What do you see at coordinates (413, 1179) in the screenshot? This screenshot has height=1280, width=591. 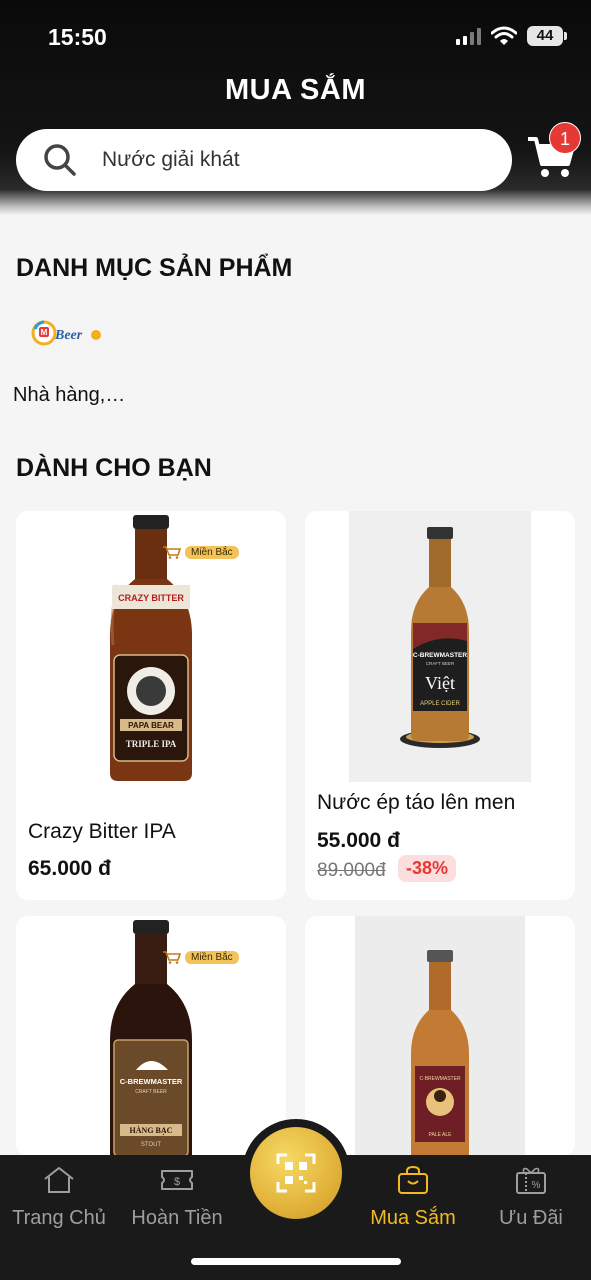 I see `shopping-bag-icon` at bounding box center [413, 1179].